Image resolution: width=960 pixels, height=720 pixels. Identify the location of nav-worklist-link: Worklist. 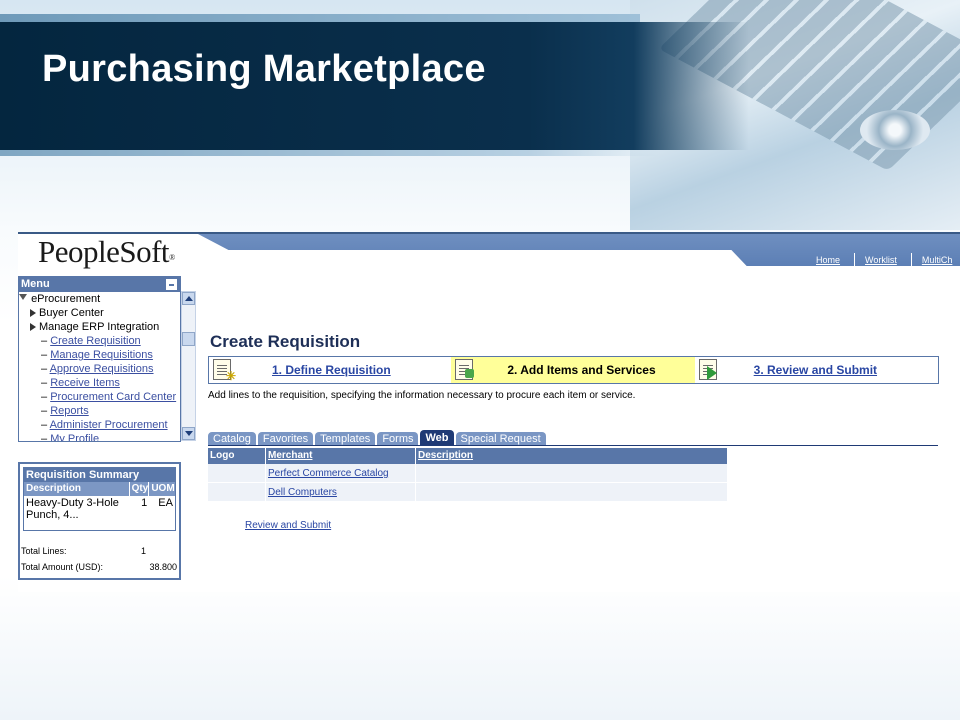
(883, 260).